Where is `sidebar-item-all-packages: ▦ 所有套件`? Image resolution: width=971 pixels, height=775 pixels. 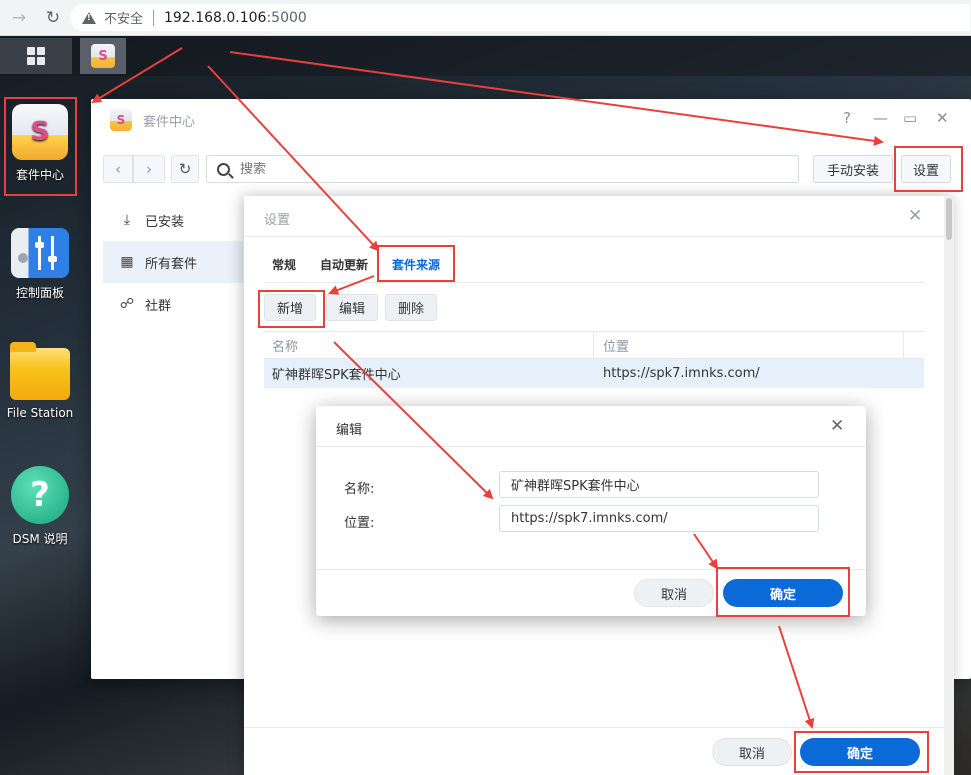
sidebar-item-all-packages: ▦ 所有套件 is located at coordinates (173, 262).